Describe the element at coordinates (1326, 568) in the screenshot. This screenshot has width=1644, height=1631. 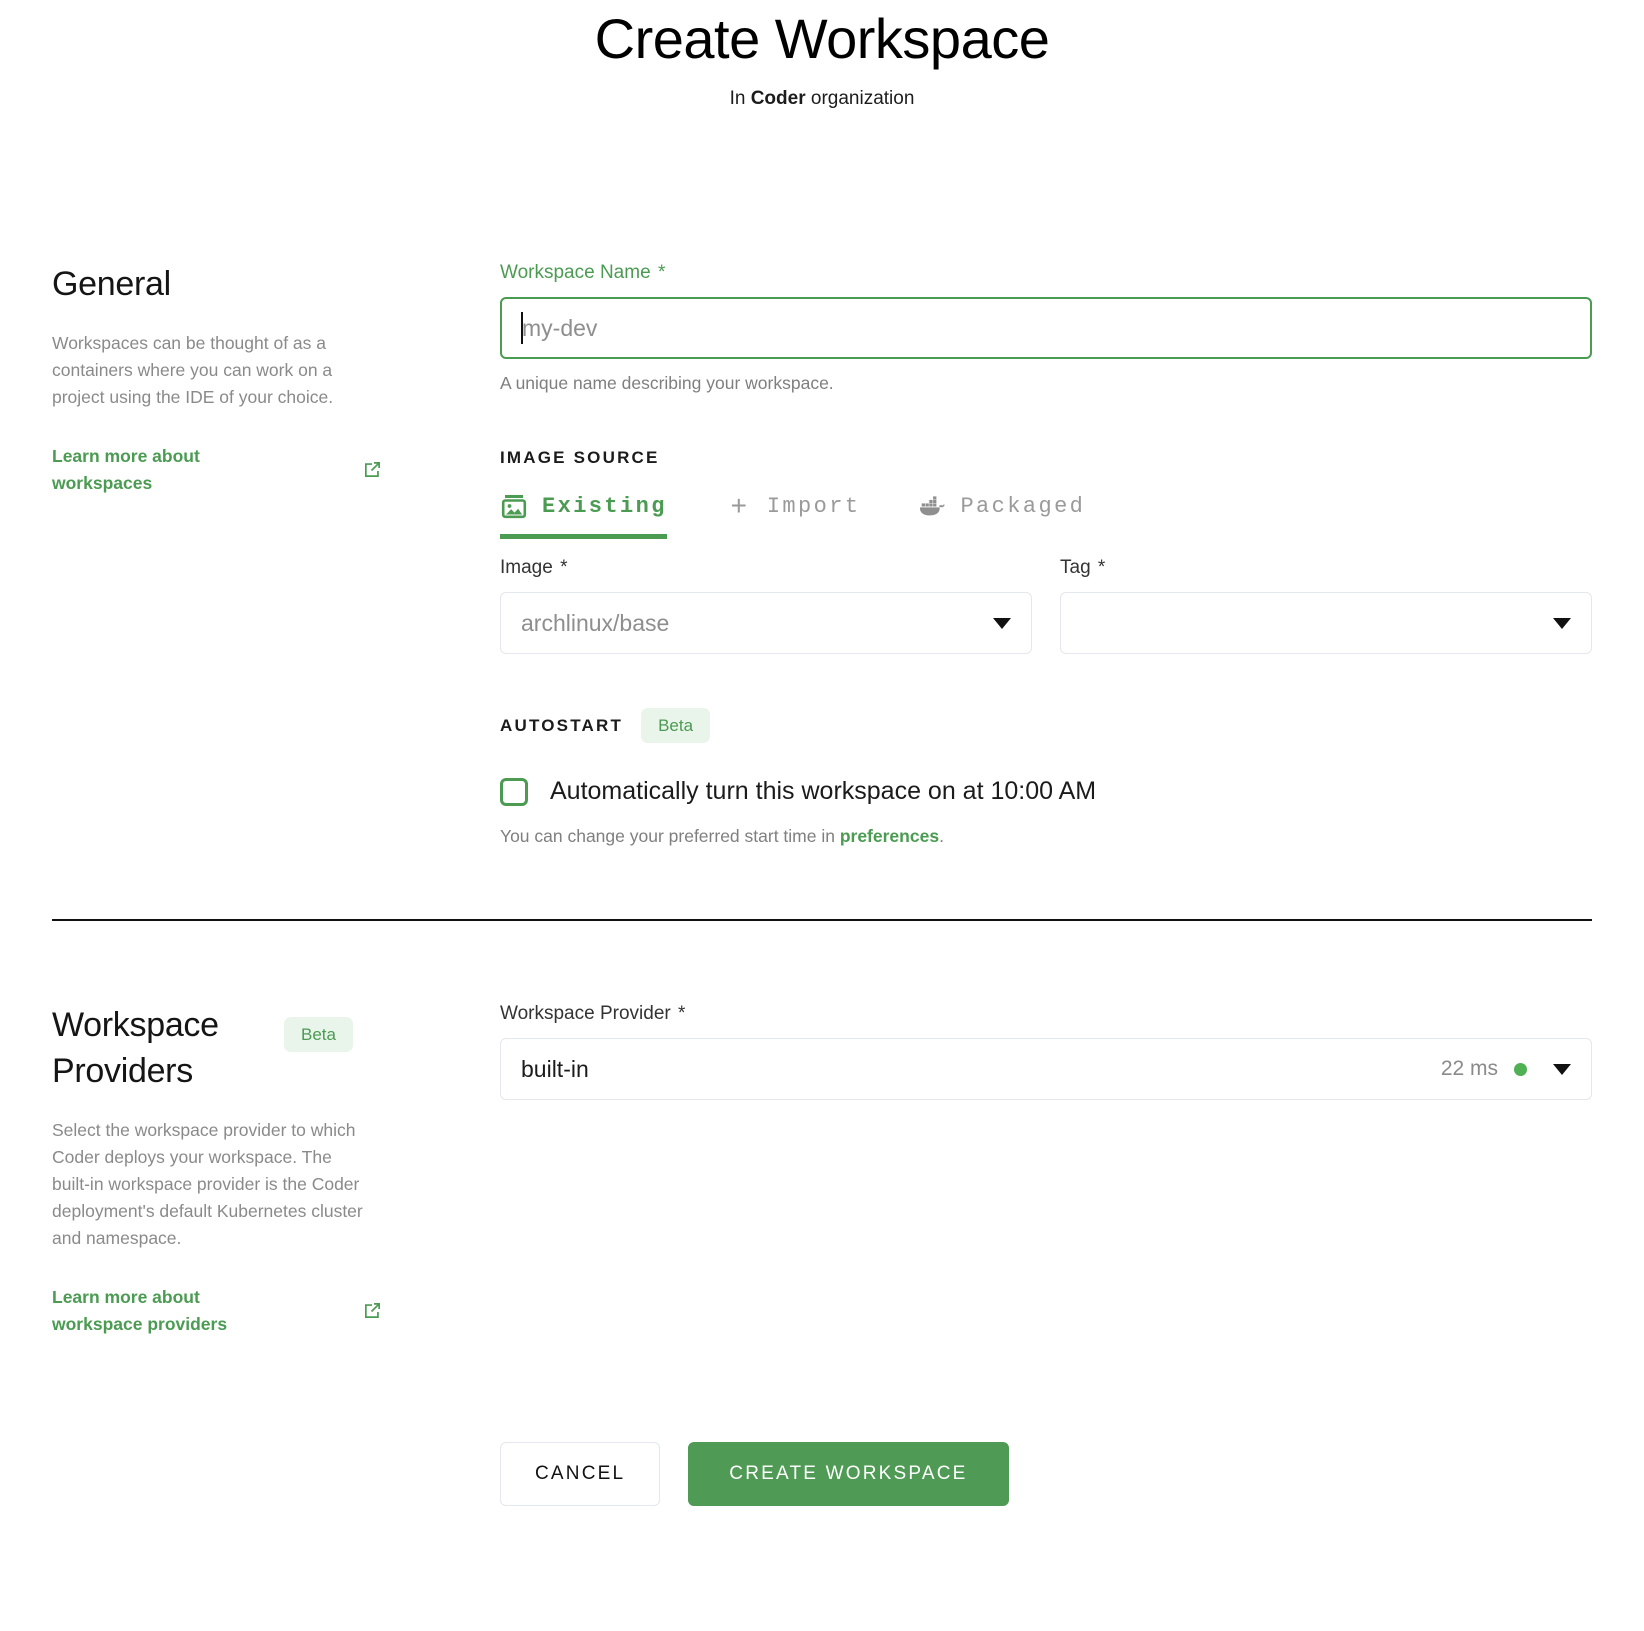
I see `tag-label: Tag *` at that location.